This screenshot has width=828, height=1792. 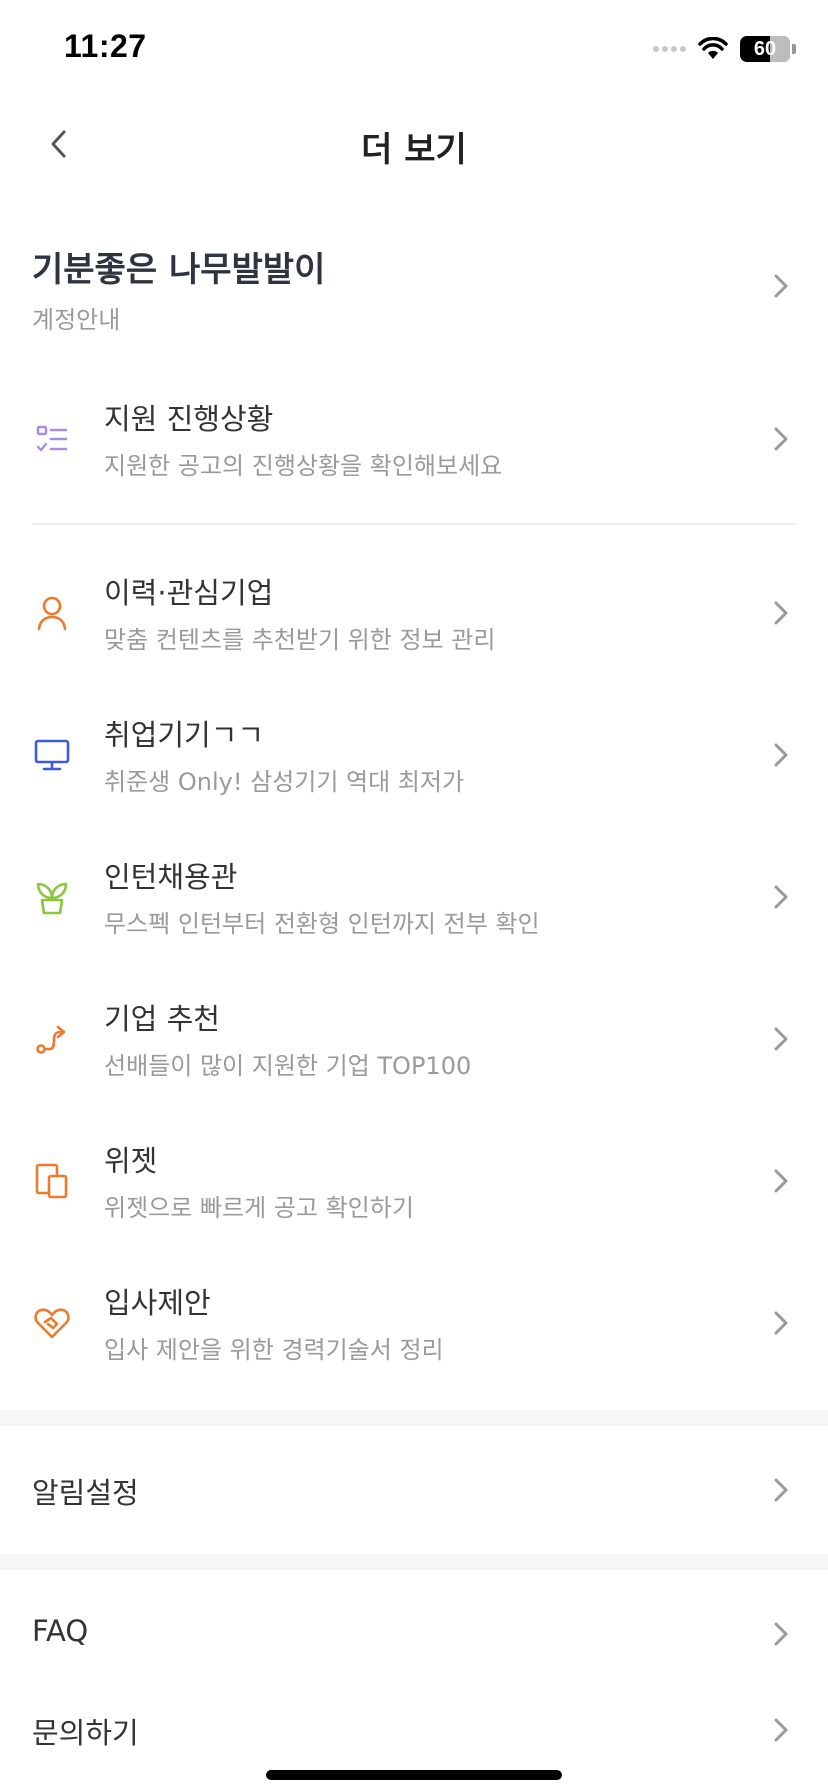 What do you see at coordinates (171, 877) in the screenshot?
I see `menu-item-title: 인턴채용관` at bounding box center [171, 877].